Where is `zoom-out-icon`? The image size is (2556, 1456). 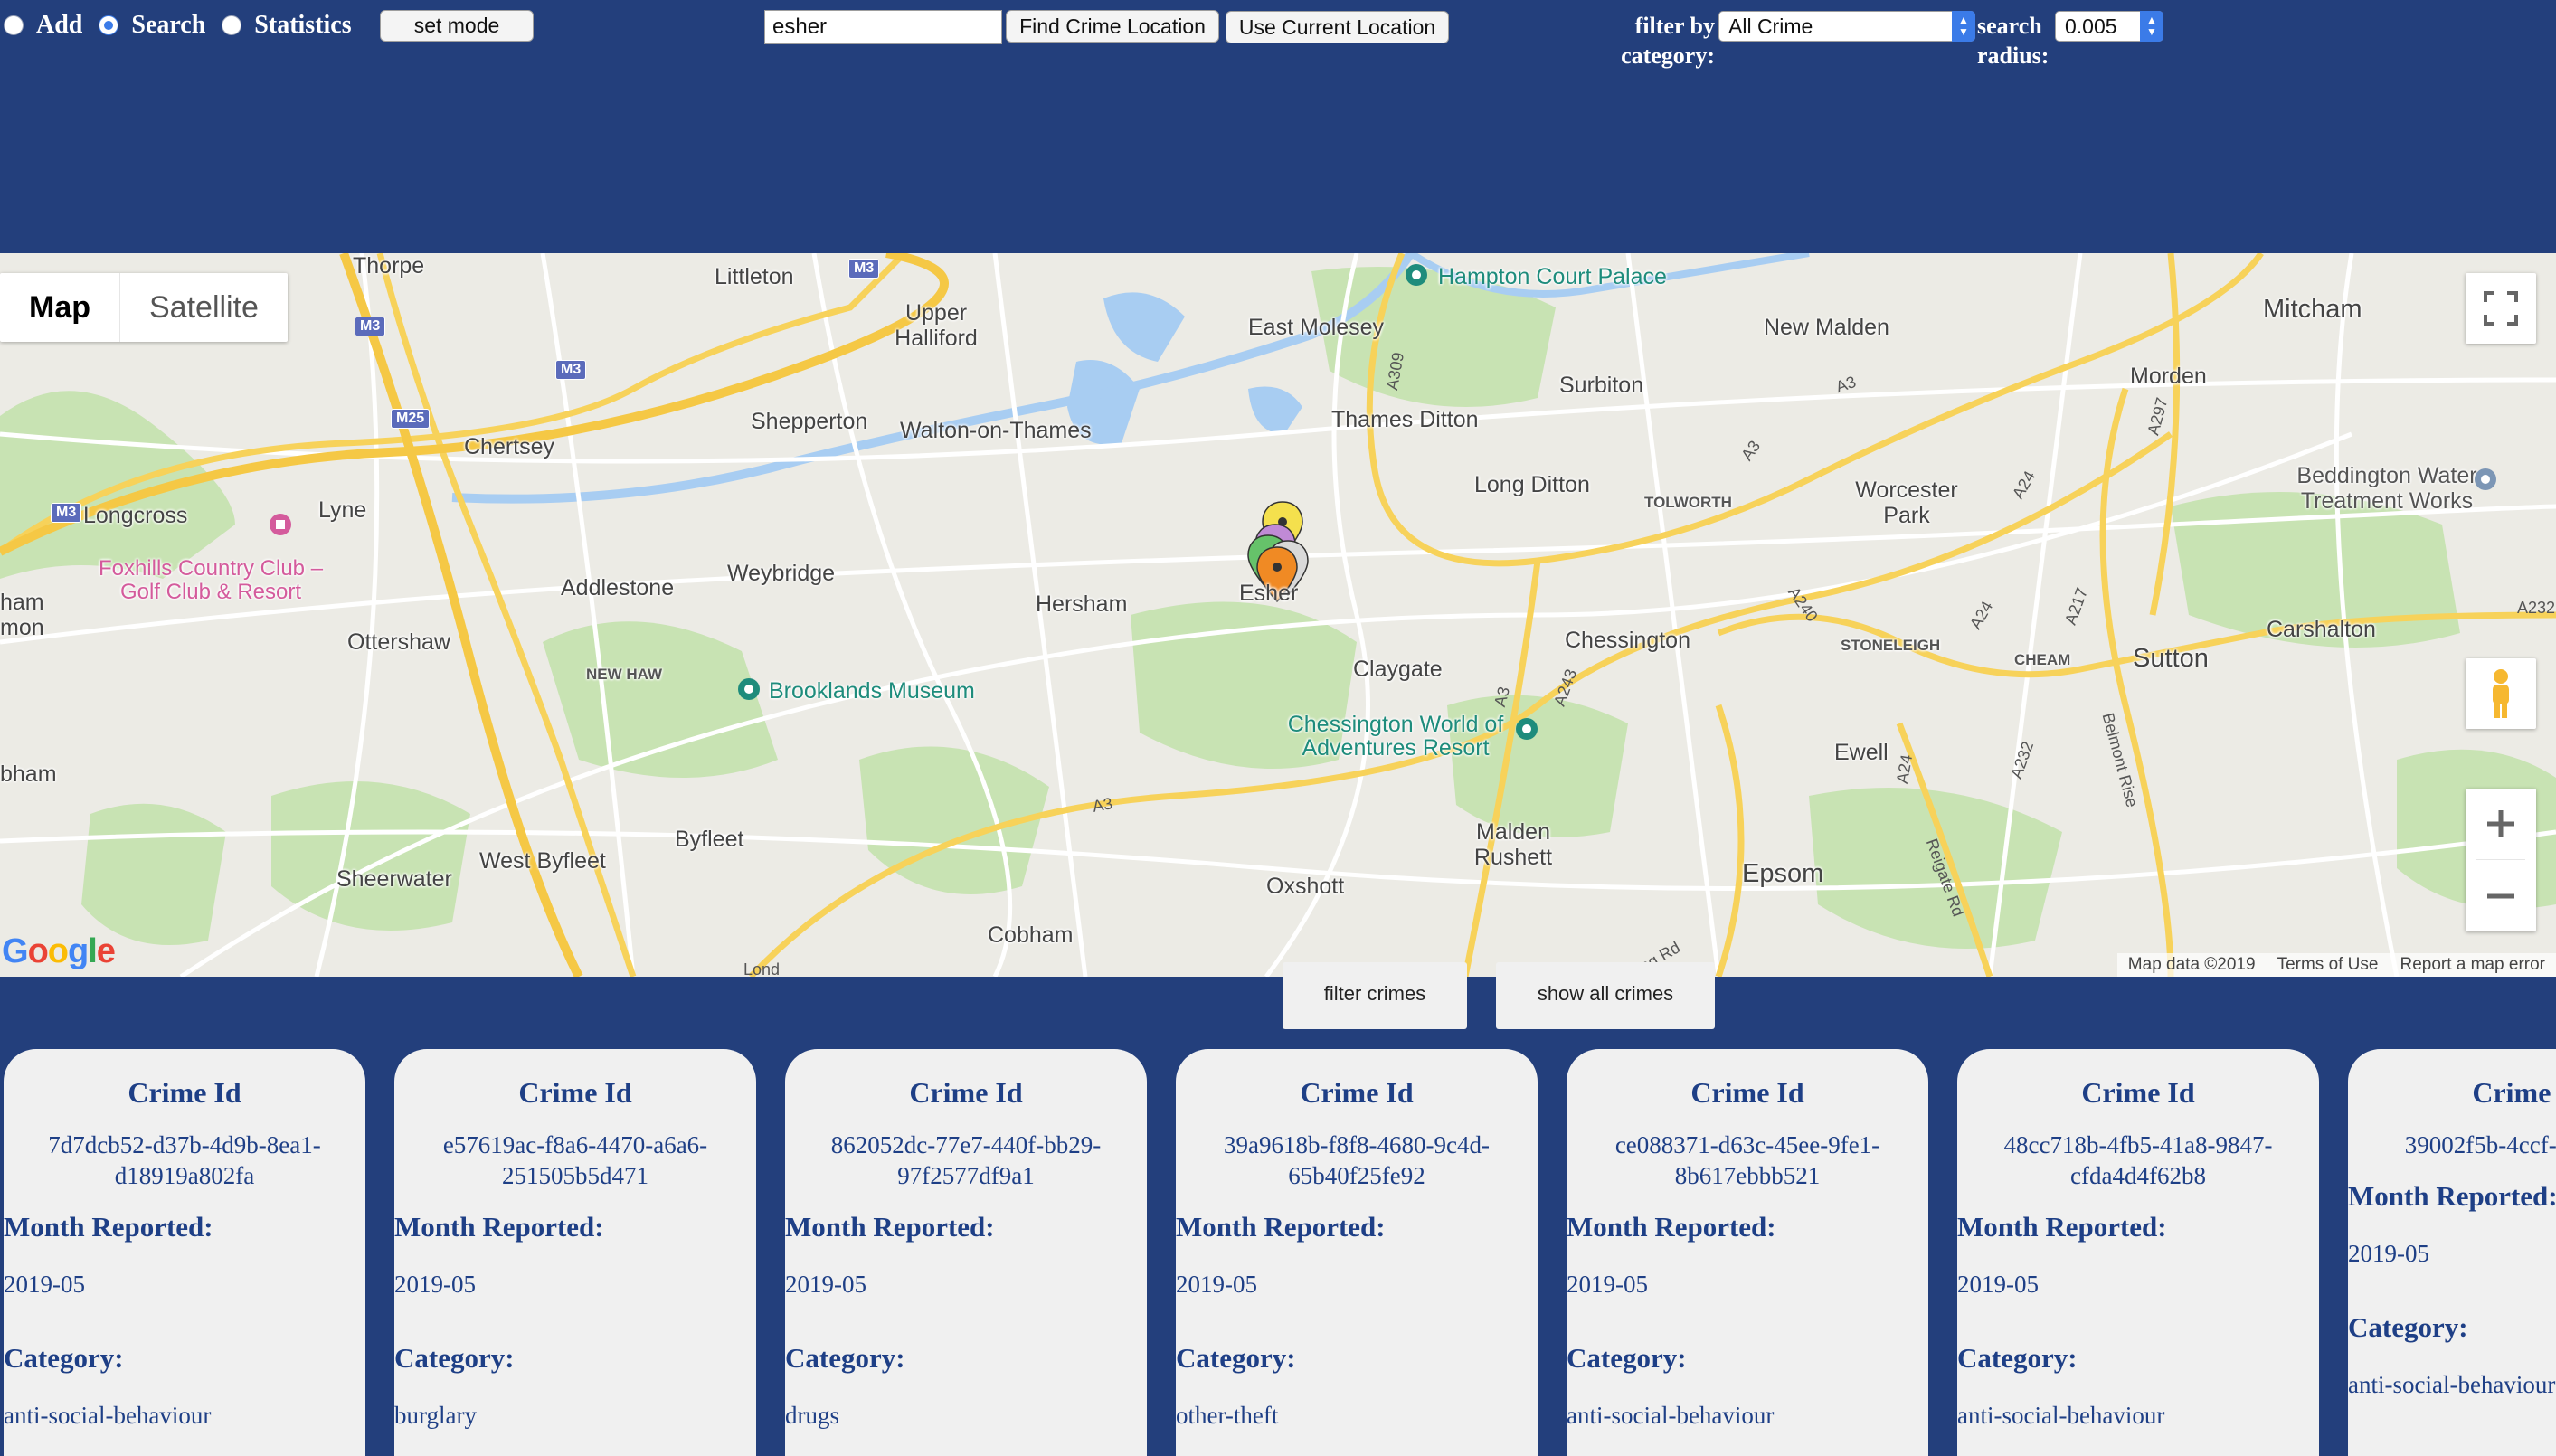 zoom-out-icon is located at coordinates (2501, 896).